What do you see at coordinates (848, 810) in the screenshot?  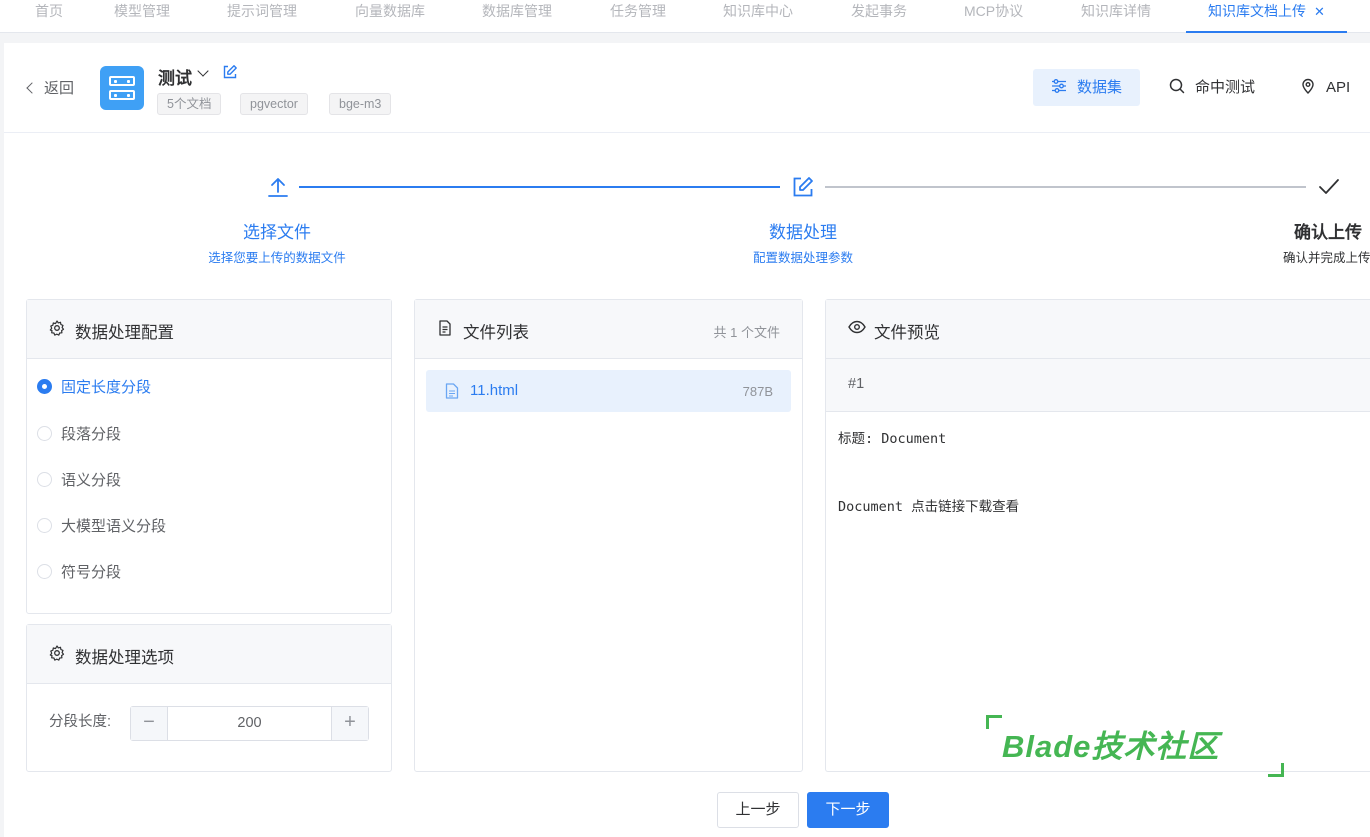 I see `next-step-button: 下一步` at bounding box center [848, 810].